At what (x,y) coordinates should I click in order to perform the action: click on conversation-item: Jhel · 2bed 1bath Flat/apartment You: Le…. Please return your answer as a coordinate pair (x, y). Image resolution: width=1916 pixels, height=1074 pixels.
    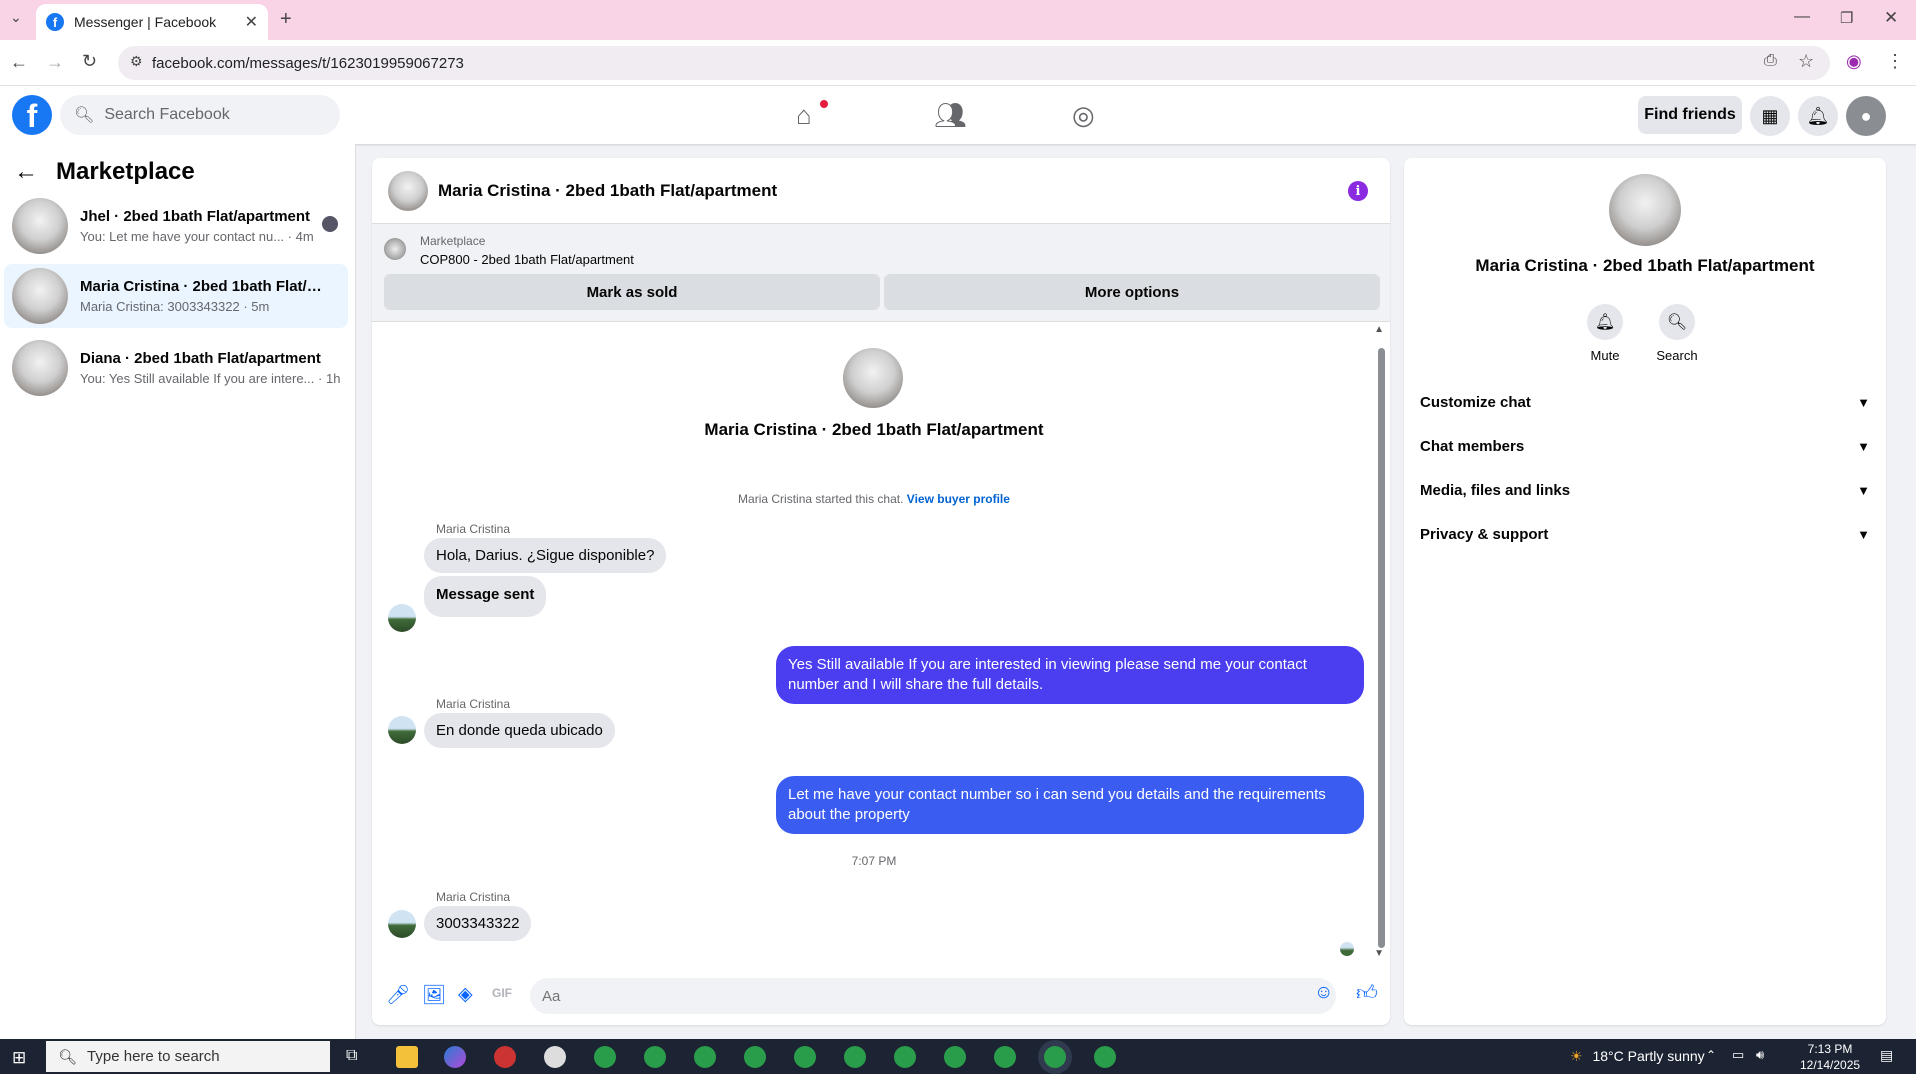
    Looking at the image, I should click on (176, 226).